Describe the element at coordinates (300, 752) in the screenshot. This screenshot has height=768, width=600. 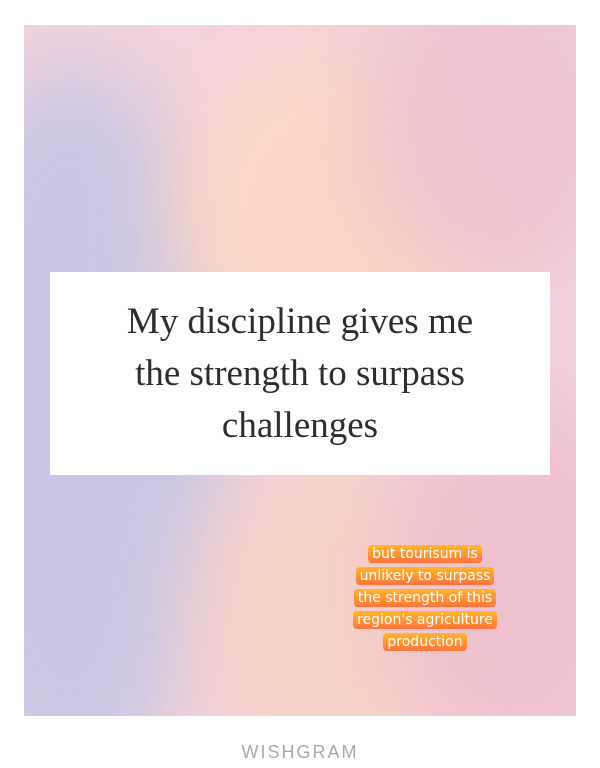
I see `brand-logo: WISHGRAM` at that location.